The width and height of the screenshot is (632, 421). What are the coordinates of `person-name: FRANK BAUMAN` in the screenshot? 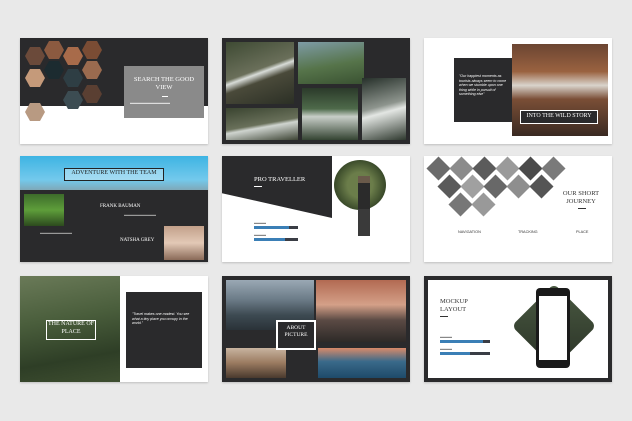 It's located at (120, 206).